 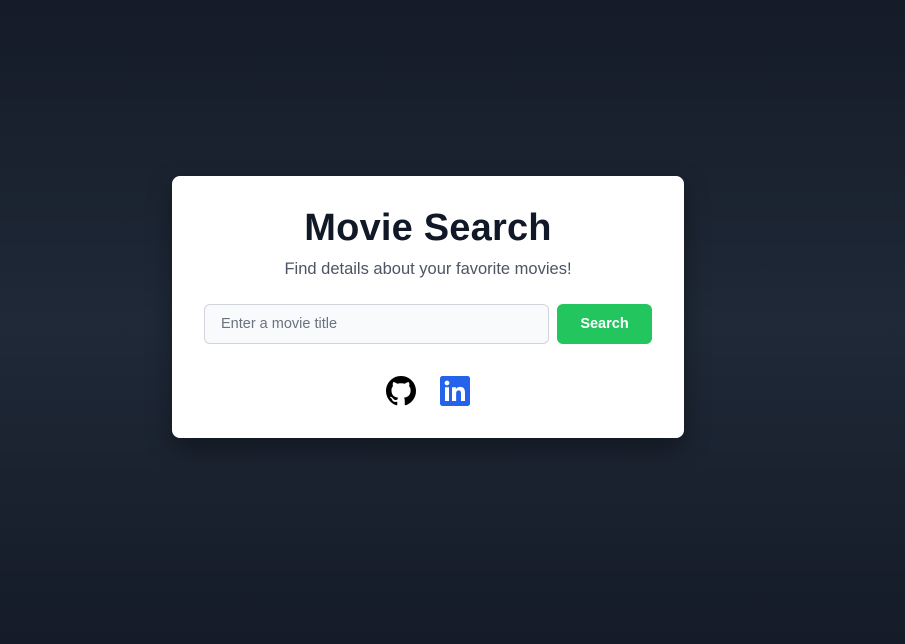 What do you see at coordinates (428, 391) in the screenshot?
I see `social-links` at bounding box center [428, 391].